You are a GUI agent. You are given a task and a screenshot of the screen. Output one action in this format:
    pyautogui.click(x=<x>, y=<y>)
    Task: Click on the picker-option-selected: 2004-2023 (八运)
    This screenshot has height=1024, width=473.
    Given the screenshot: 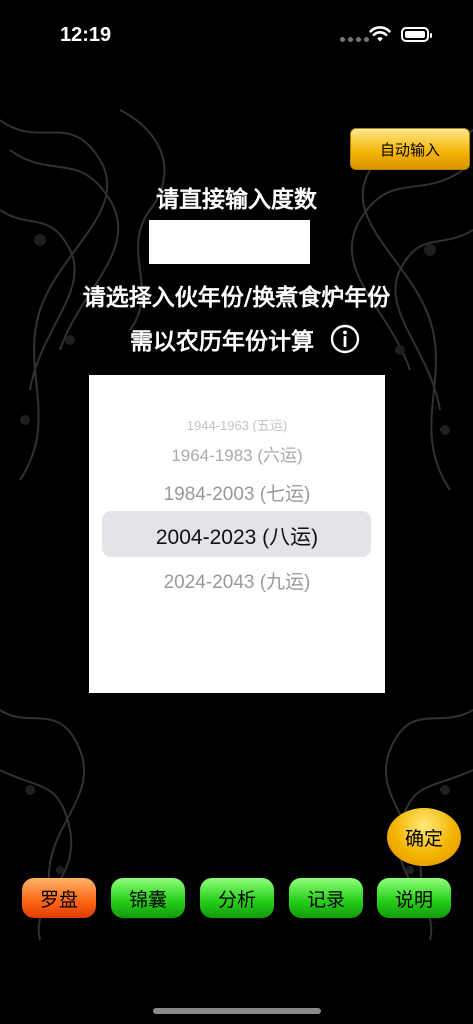 What is the action you would take?
    pyautogui.click(x=237, y=536)
    